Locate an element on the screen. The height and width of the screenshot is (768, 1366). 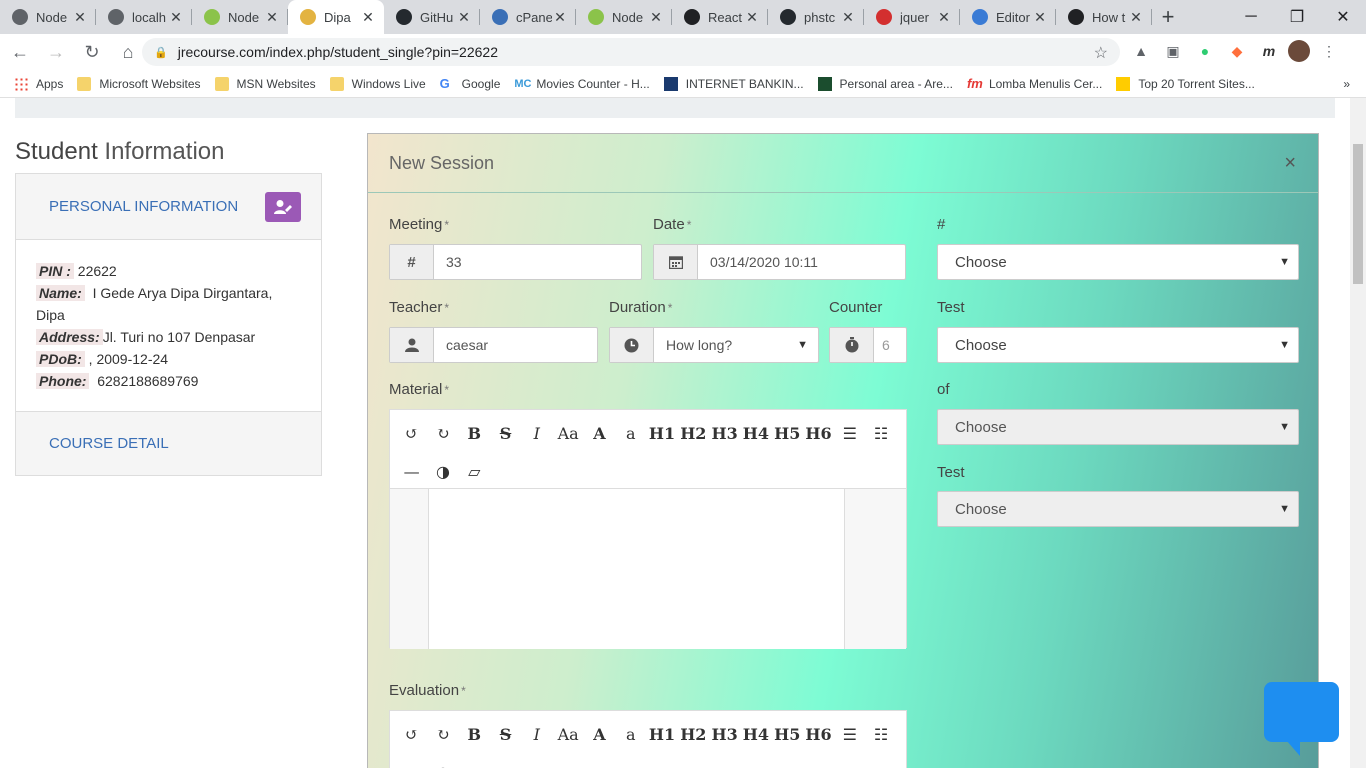
maximize-button: ❐ is located at coordinates (1297, 17).